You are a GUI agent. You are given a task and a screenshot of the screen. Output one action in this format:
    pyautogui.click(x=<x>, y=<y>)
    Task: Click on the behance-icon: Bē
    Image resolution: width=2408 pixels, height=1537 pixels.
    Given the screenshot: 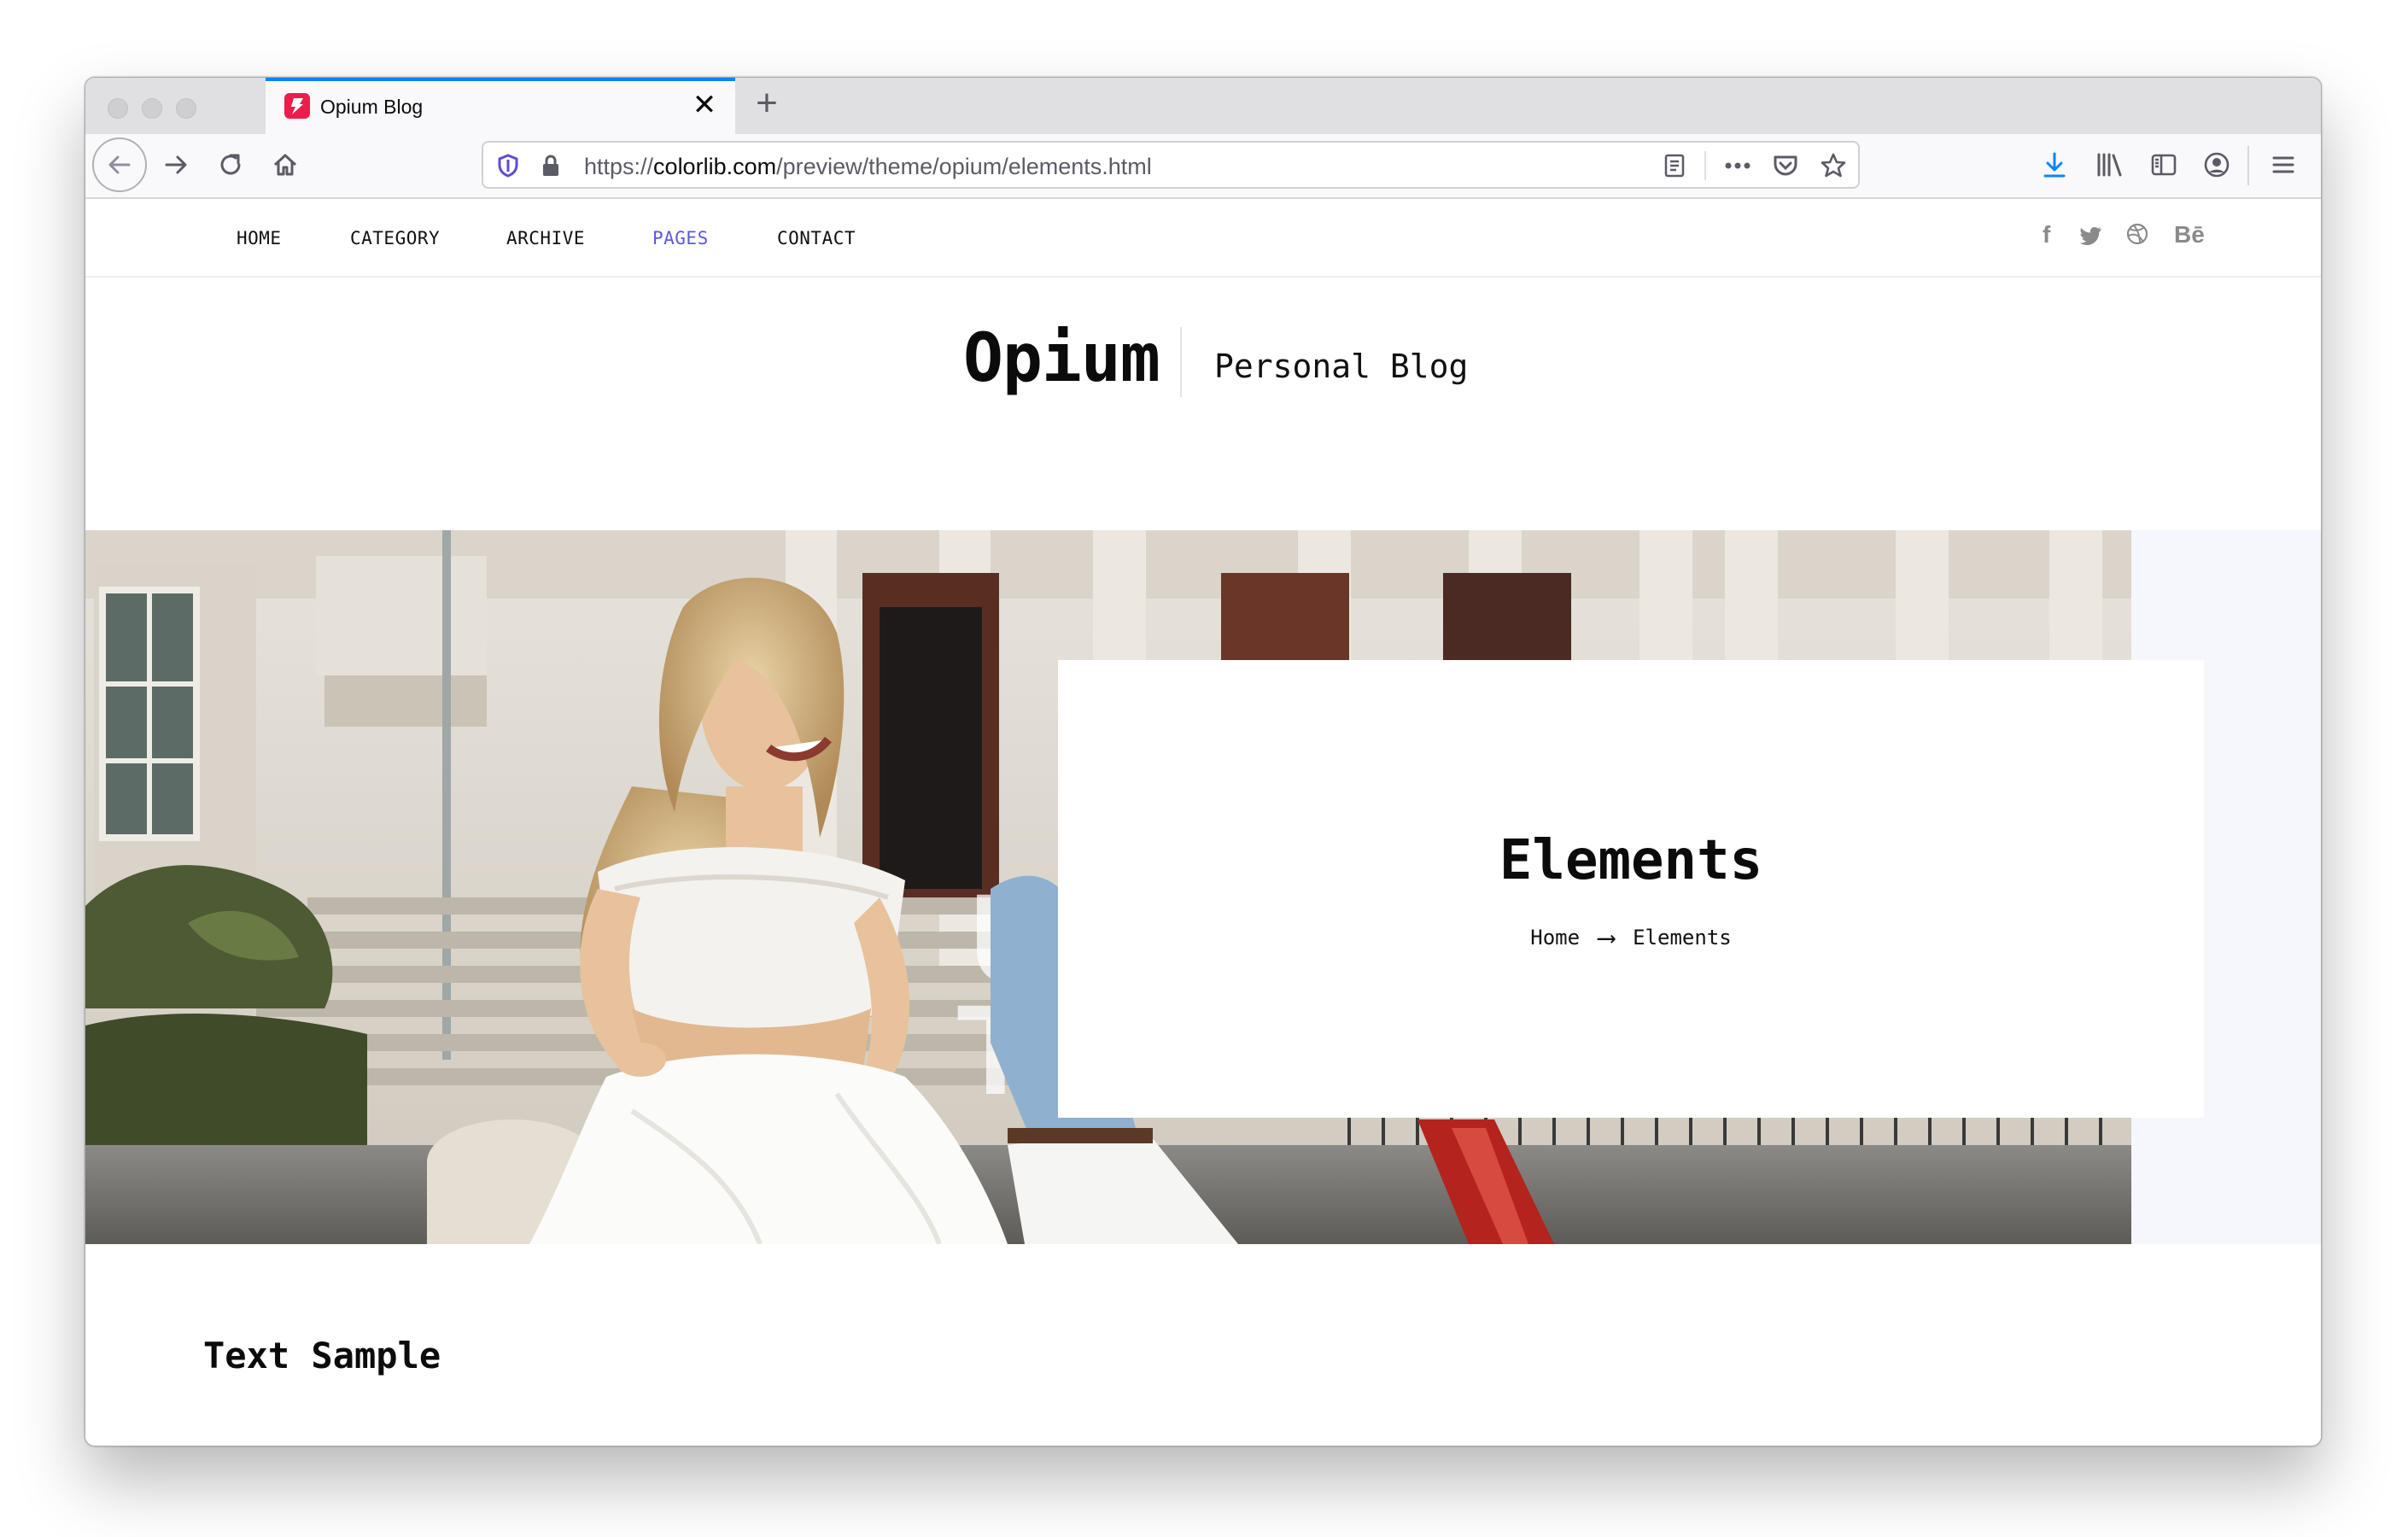 What is the action you would take?
    pyautogui.click(x=2189, y=234)
    